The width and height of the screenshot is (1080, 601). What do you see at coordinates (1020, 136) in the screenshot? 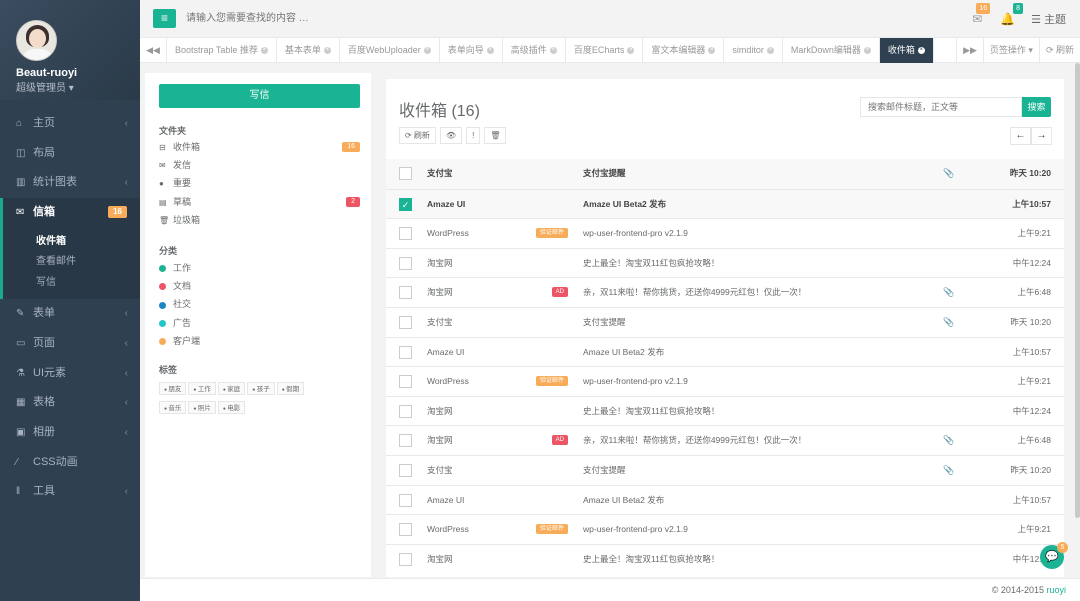
I see `prev-page-button: ←` at bounding box center [1020, 136].